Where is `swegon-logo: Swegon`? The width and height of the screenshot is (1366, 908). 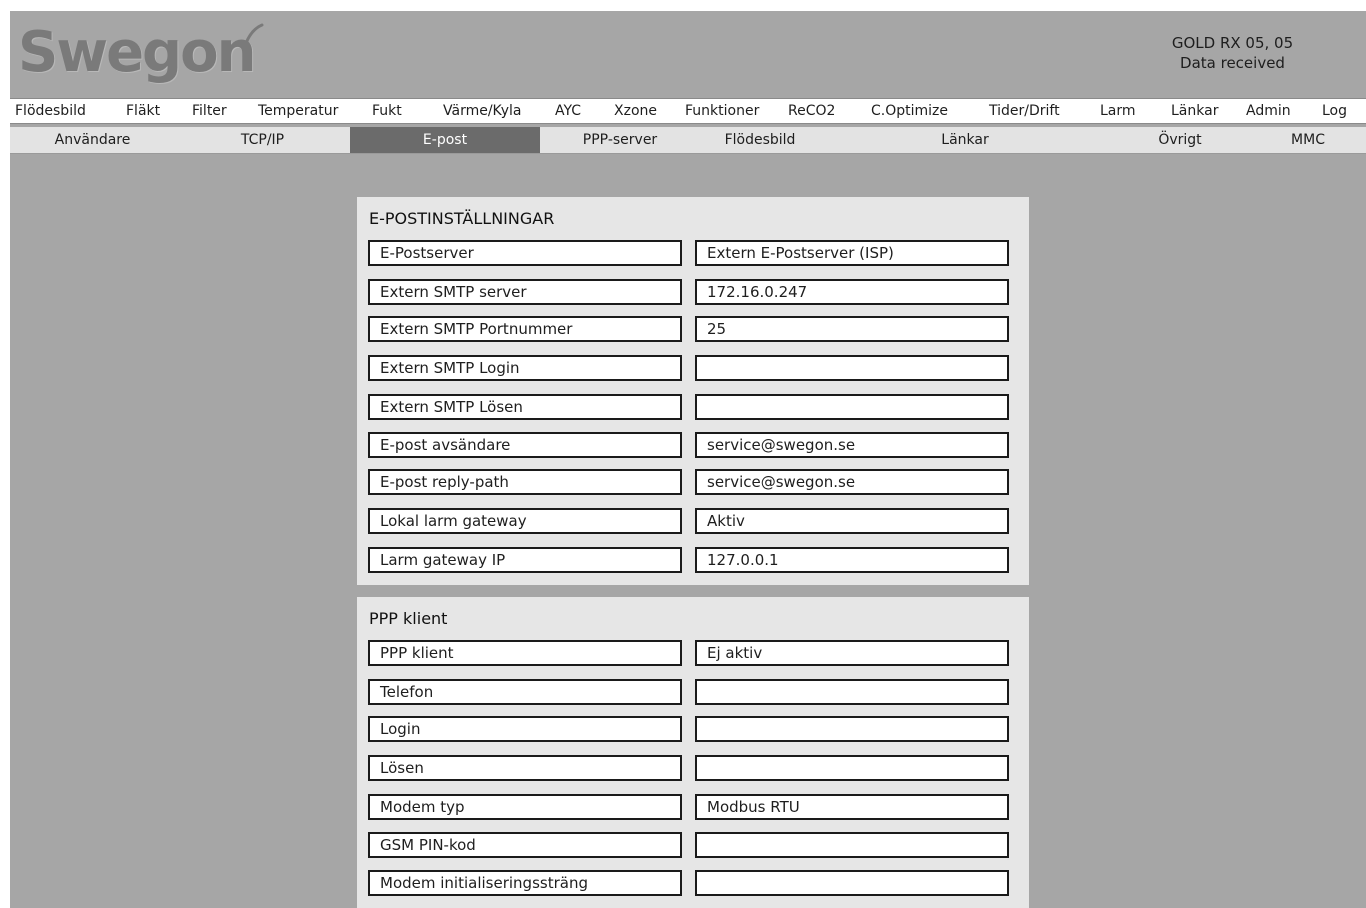 swegon-logo: Swegon is located at coordinates (137, 52).